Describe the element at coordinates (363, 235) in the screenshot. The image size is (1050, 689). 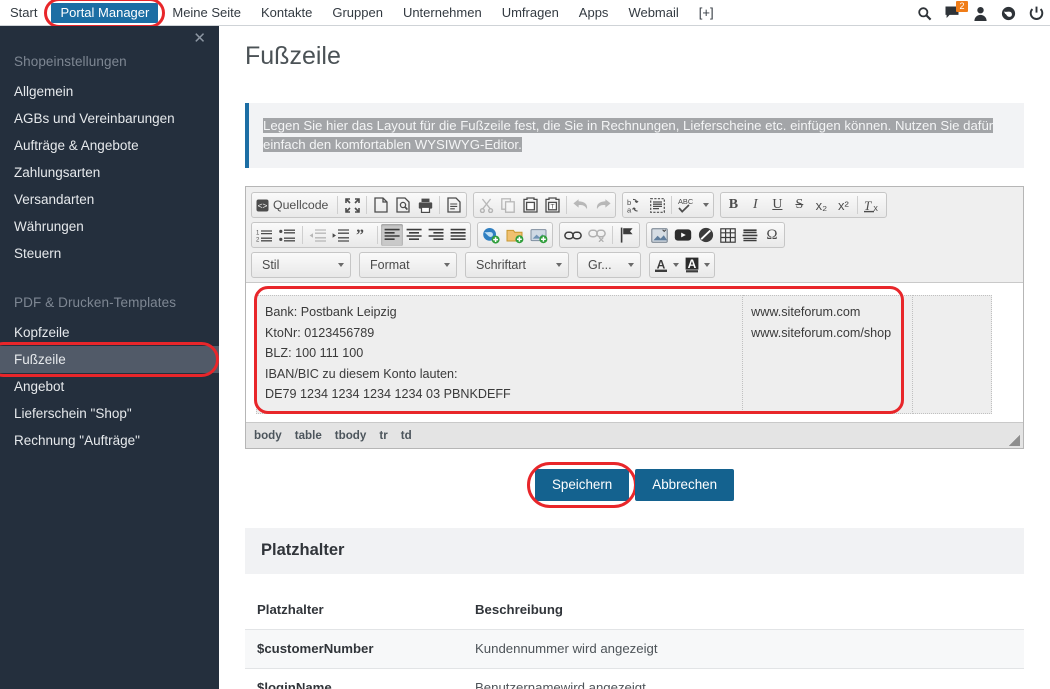
I see `blockquote-icon: ”` at that location.